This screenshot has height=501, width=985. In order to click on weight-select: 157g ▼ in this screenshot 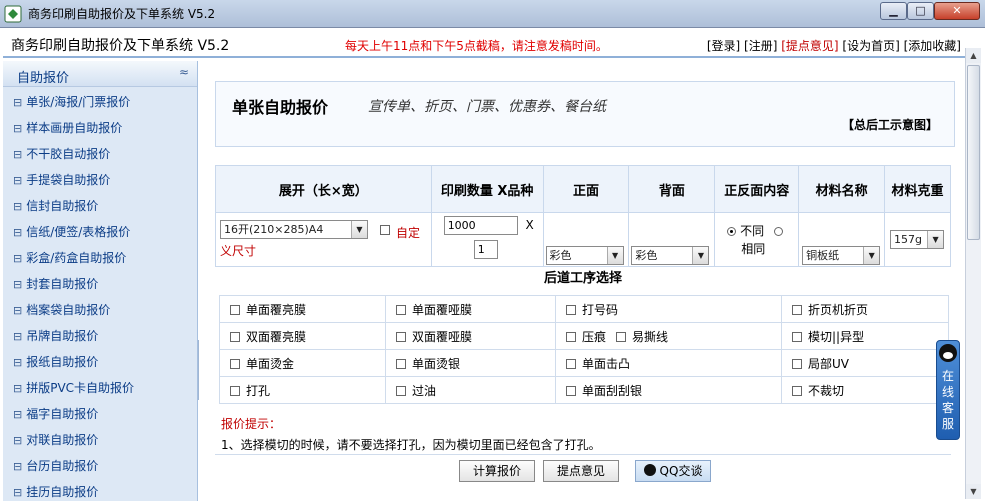, I will do `click(917, 239)`.